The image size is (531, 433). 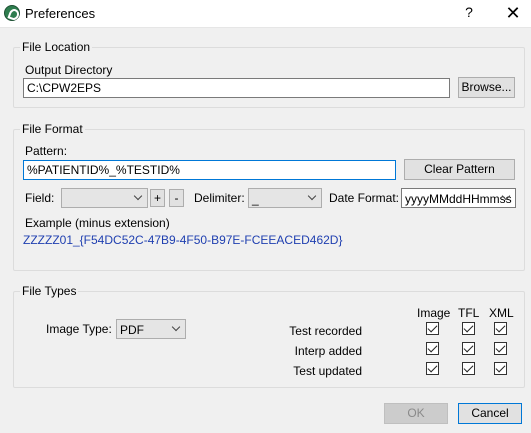 What do you see at coordinates (52, 129) in the screenshot?
I see `file-format-legend: File Format` at bounding box center [52, 129].